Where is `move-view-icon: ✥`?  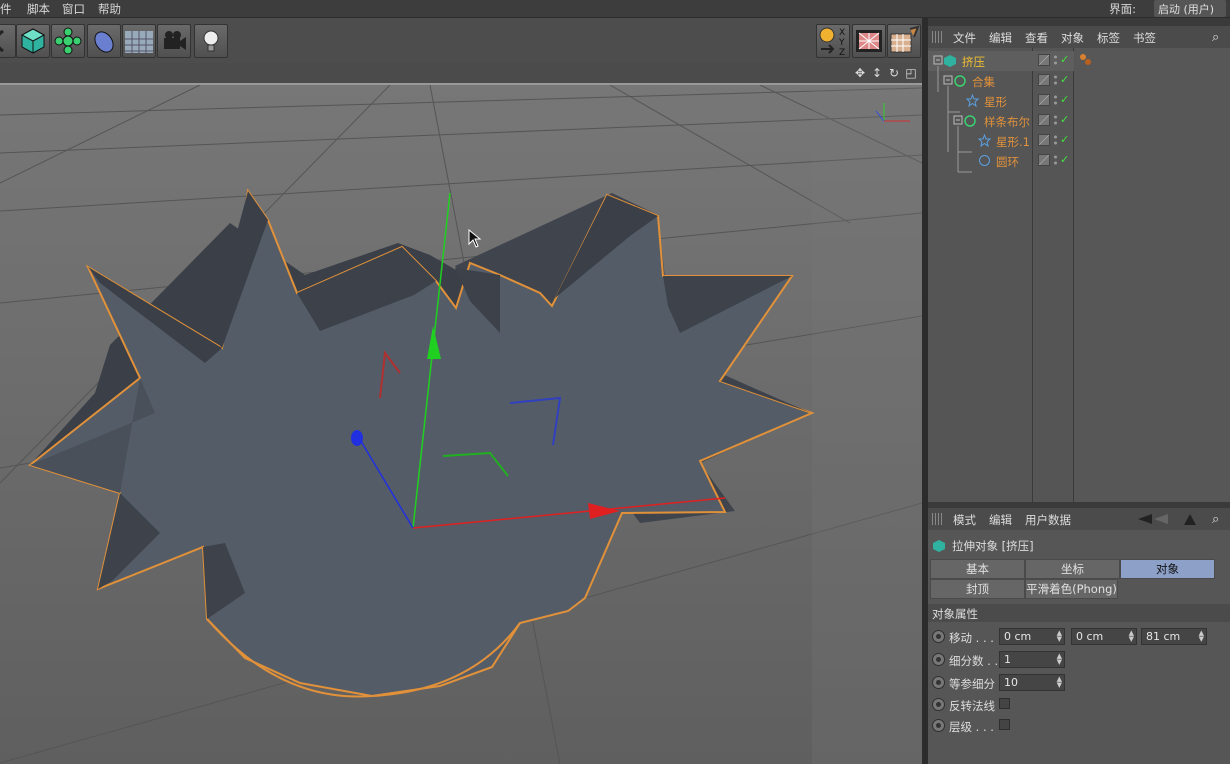
move-view-icon: ✥ is located at coordinates (860, 73).